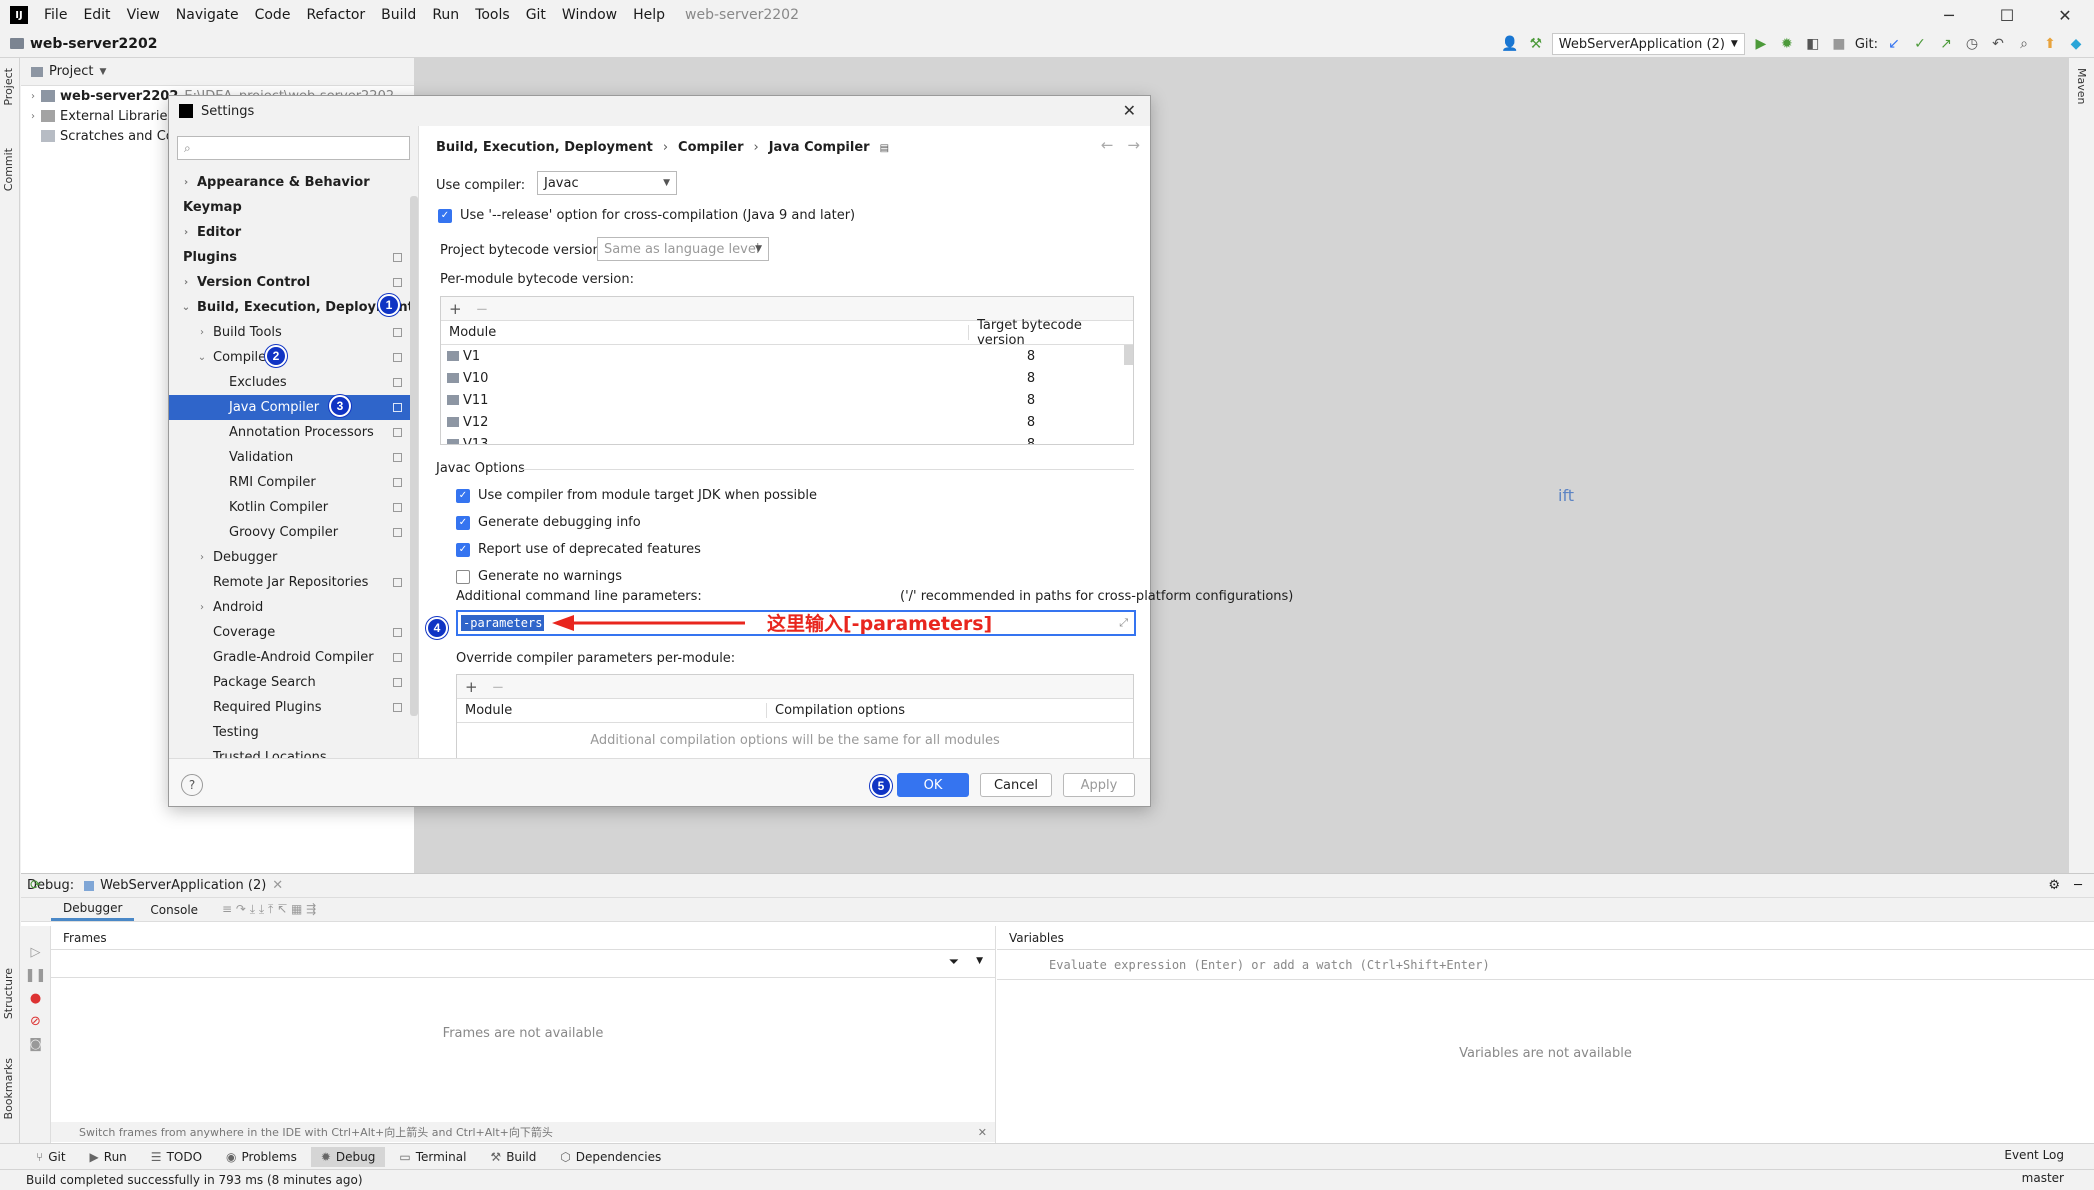  What do you see at coordinates (293, 582) in the screenshot?
I see `settings-item-remote-jar-repositories: Remote Jar Repositories` at bounding box center [293, 582].